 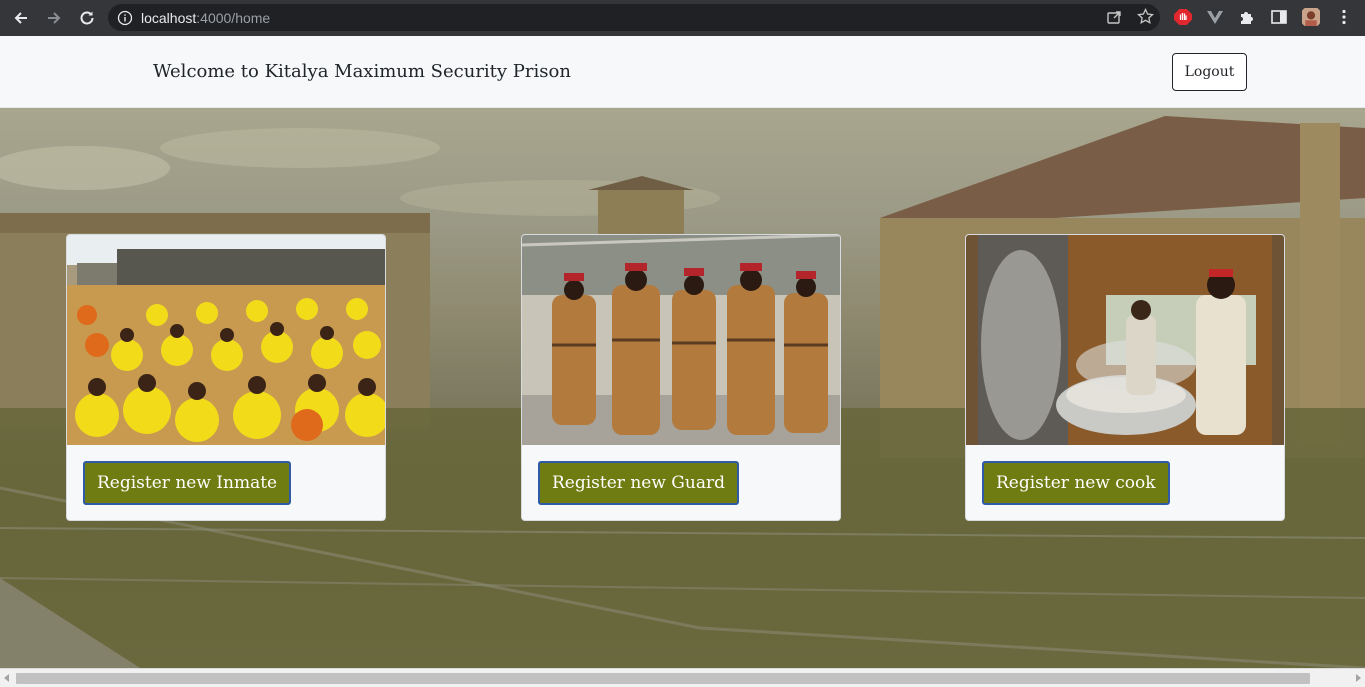 I want to click on reload-button, so click(x=87, y=18).